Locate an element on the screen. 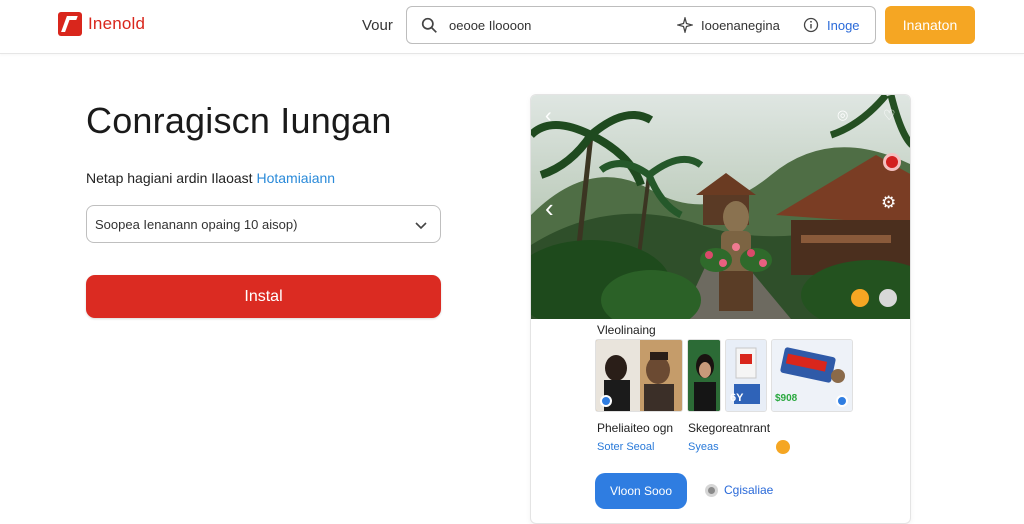 This screenshot has width=1024, height=524. lens-label: Iooenanegina is located at coordinates (740, 25).